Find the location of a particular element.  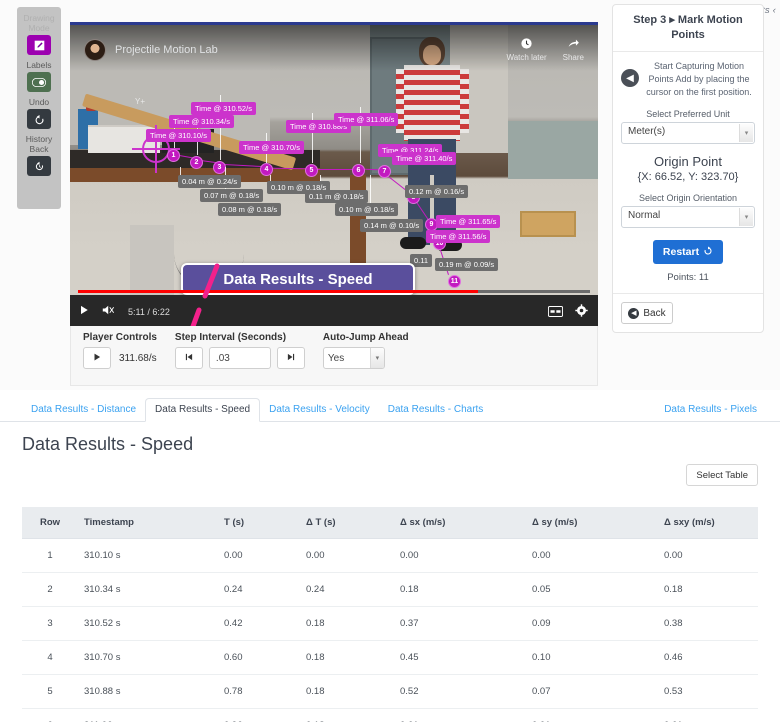

share-button: Share is located at coordinates (573, 49).